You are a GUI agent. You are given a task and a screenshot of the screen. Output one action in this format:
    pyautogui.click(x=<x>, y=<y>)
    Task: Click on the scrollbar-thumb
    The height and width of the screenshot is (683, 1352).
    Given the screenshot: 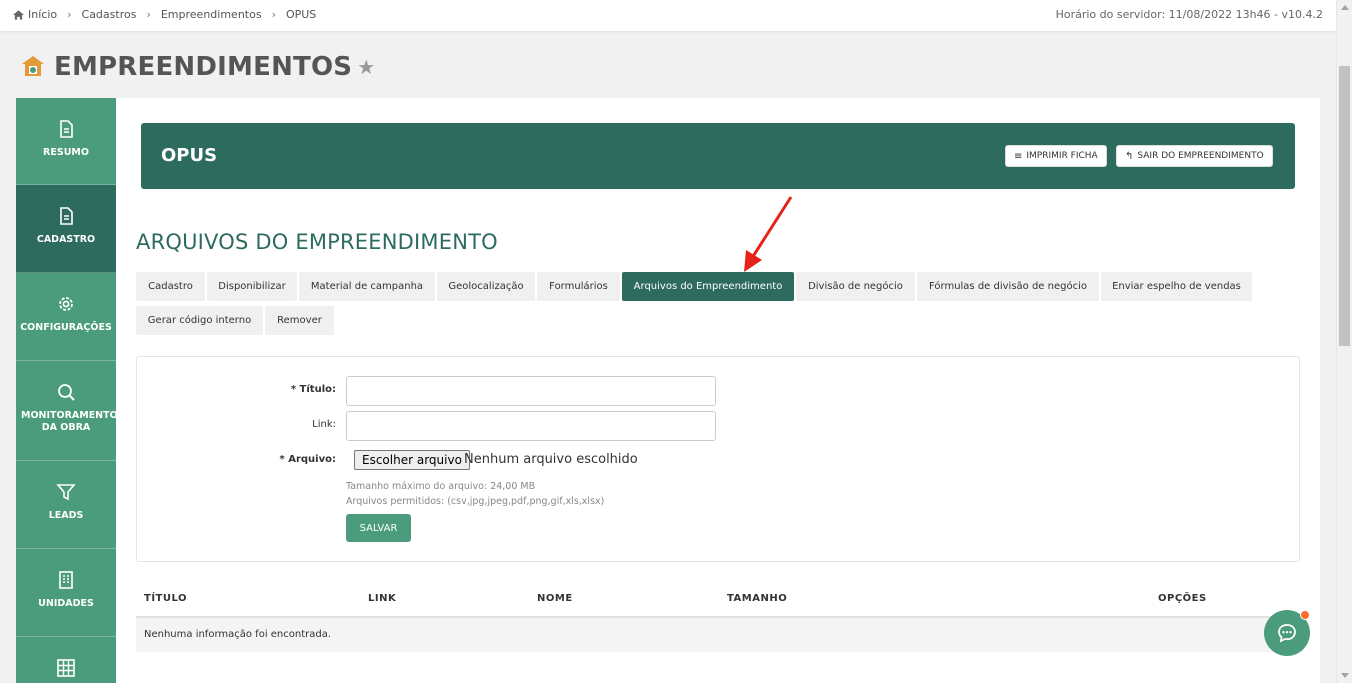 What is the action you would take?
    pyautogui.click(x=1344, y=206)
    